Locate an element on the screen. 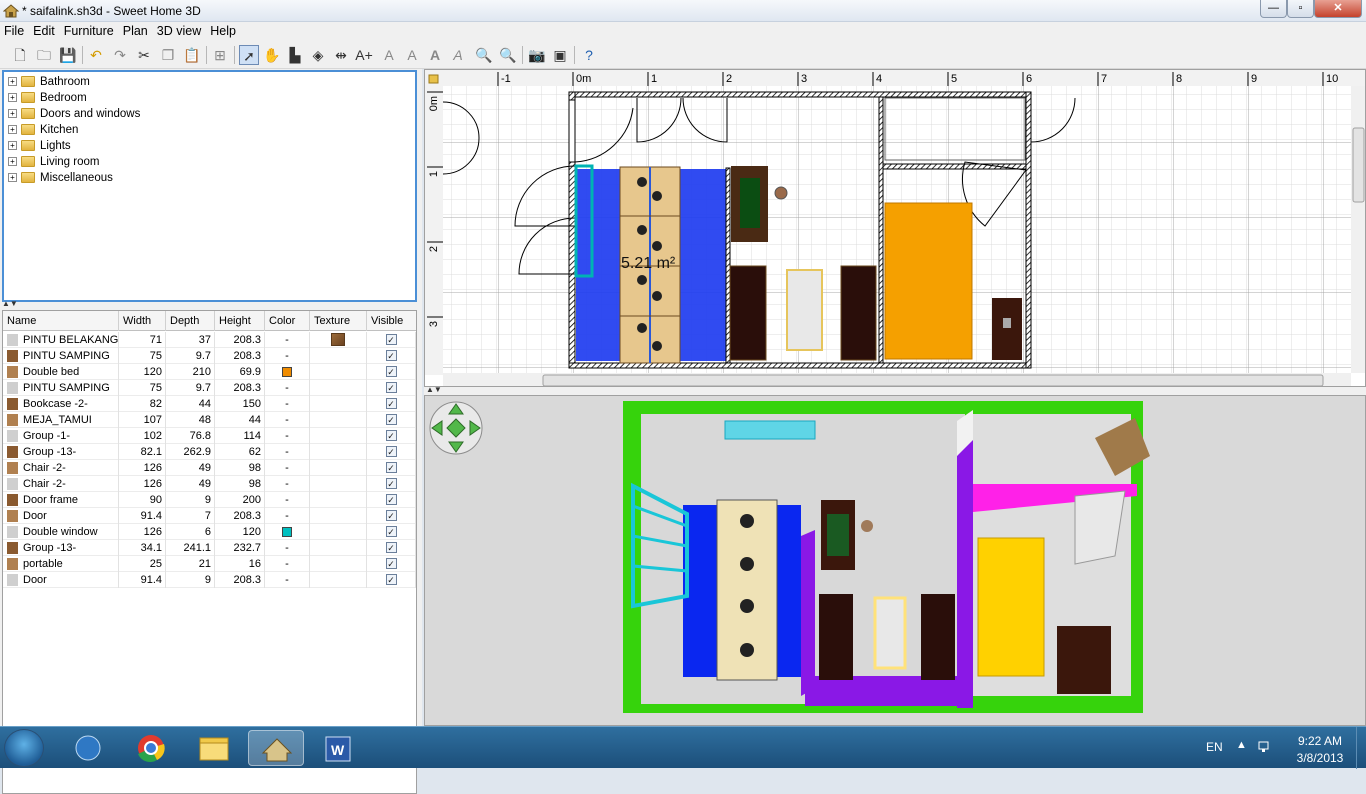 This screenshot has width=1366, height=794. double-bed is located at coordinates (928, 281).